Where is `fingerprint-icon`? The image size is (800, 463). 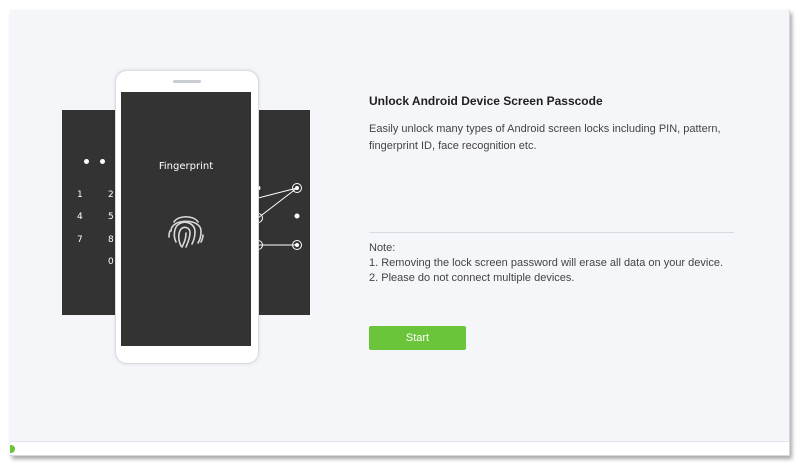 fingerprint-icon is located at coordinates (186, 231).